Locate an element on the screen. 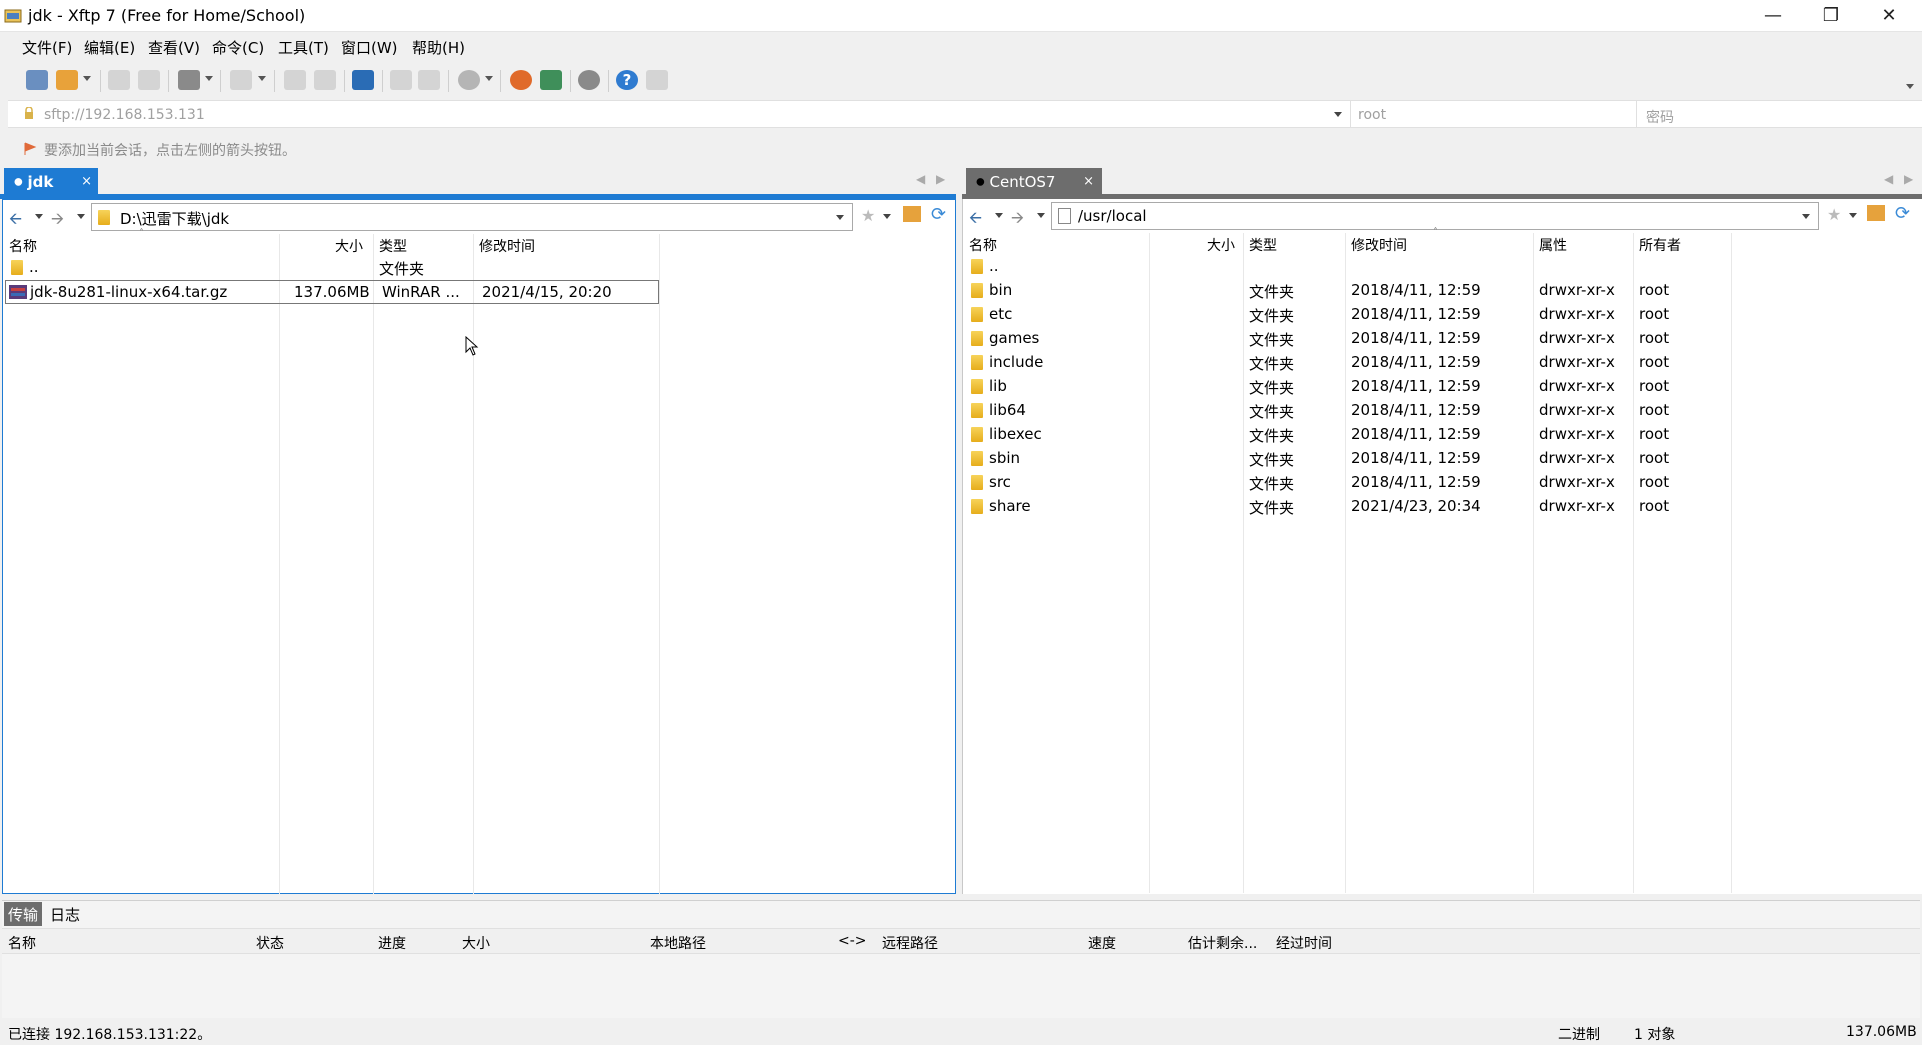 The height and width of the screenshot is (1045, 1922). session-settings-icon is located at coordinates (189, 80).